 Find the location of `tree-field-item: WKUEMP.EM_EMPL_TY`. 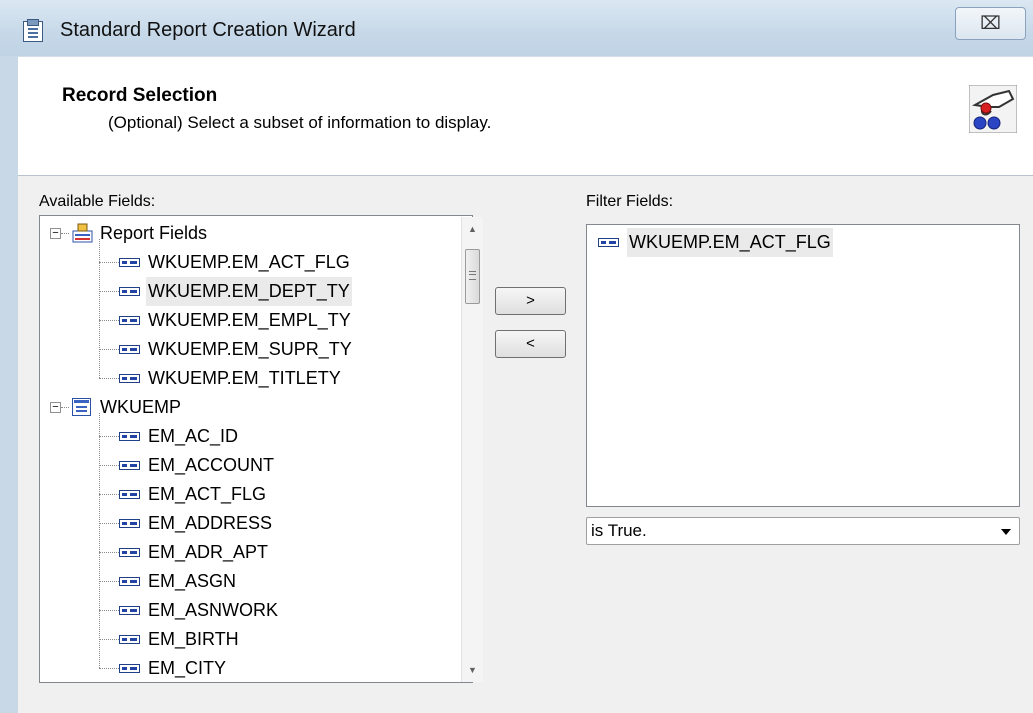

tree-field-item: WKUEMP.EM_EMPL_TY is located at coordinates (250, 320).